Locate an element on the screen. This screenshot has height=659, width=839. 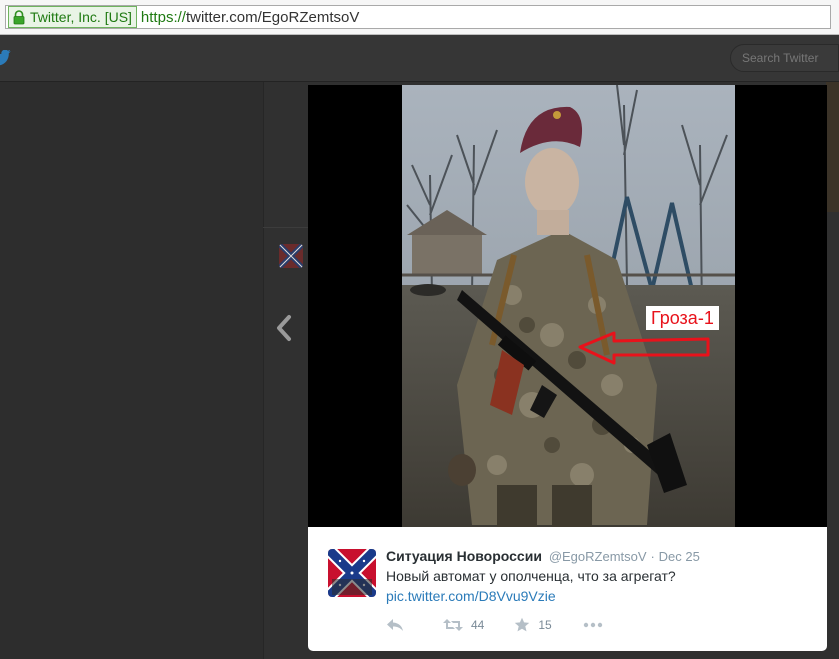
author-handle: @EgoRZemtsoV is located at coordinates (598, 556).